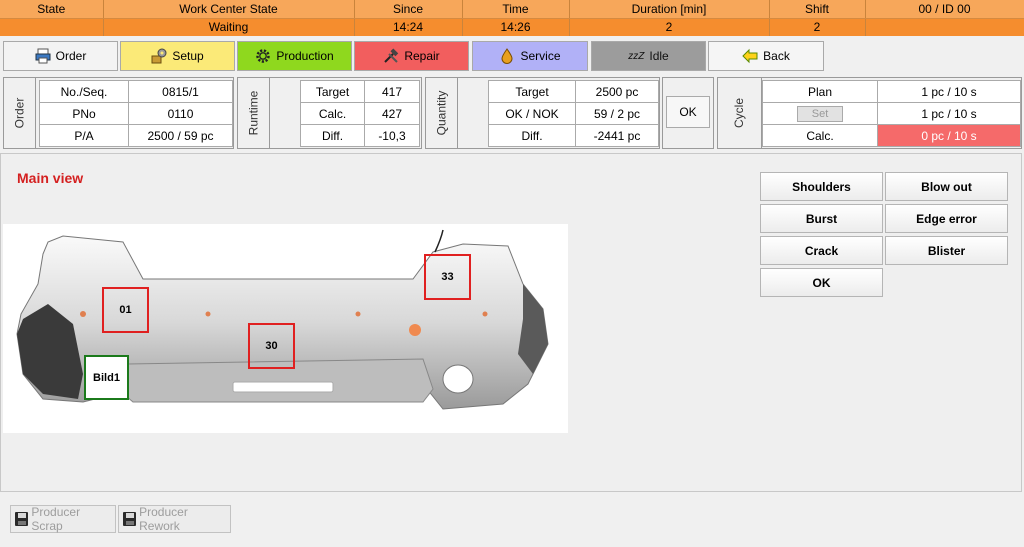 The image size is (1024, 547). I want to click on main-view-title: Main view, so click(50, 178).